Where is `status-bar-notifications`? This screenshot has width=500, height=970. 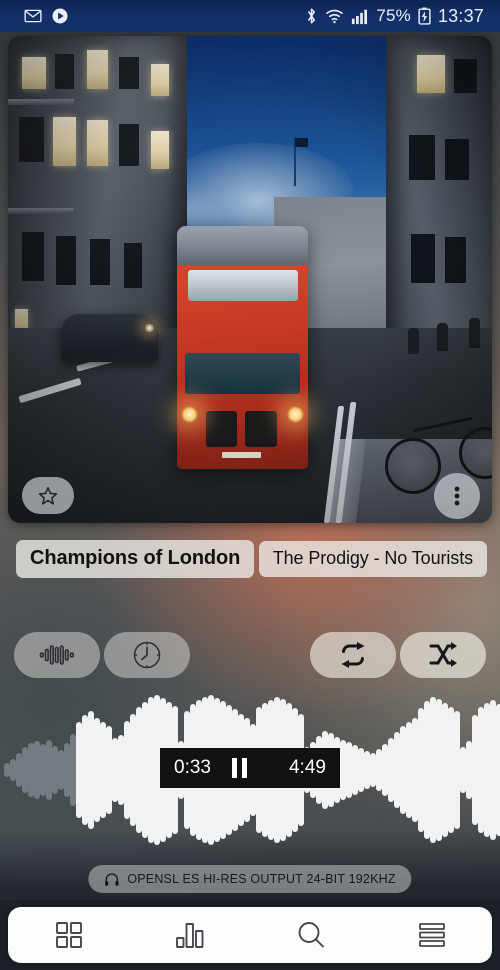 status-bar-notifications is located at coordinates (34, 16).